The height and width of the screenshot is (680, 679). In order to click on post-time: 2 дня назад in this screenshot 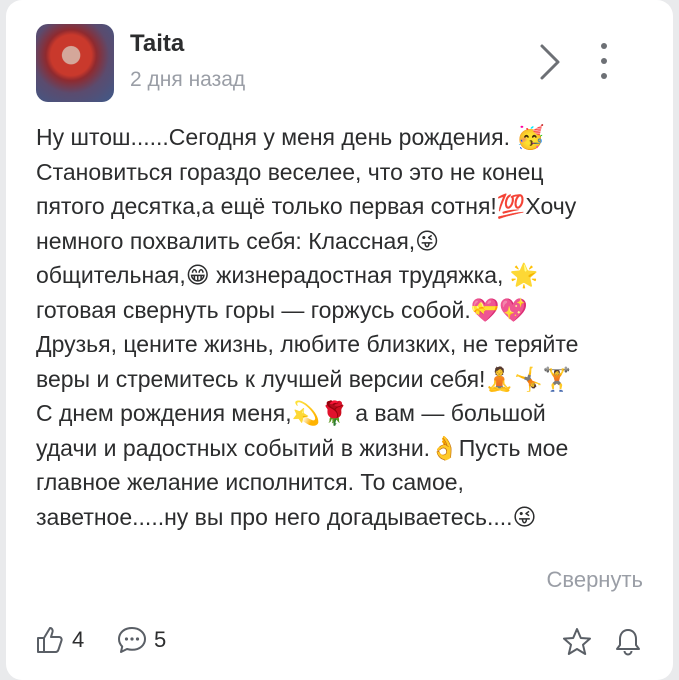, I will do `click(188, 79)`.